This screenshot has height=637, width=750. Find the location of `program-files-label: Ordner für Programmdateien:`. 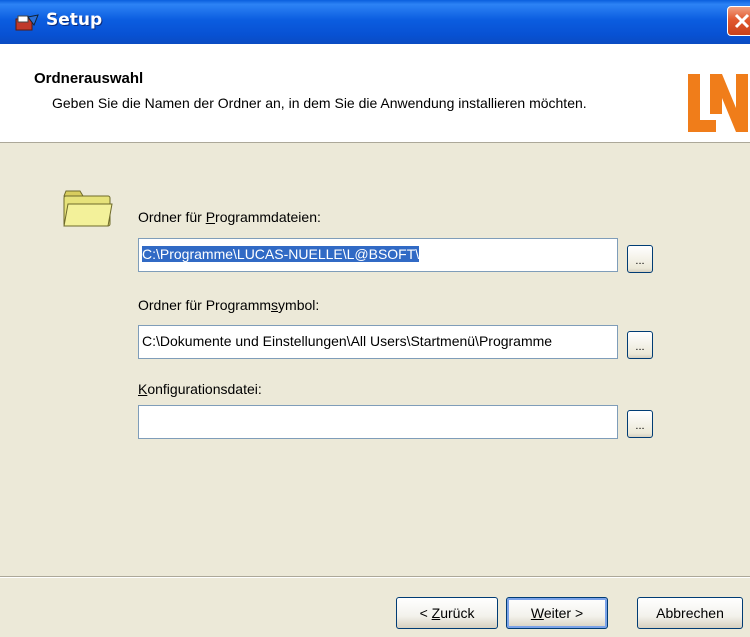

program-files-label: Ordner für Programmdateien: is located at coordinates (229, 217).